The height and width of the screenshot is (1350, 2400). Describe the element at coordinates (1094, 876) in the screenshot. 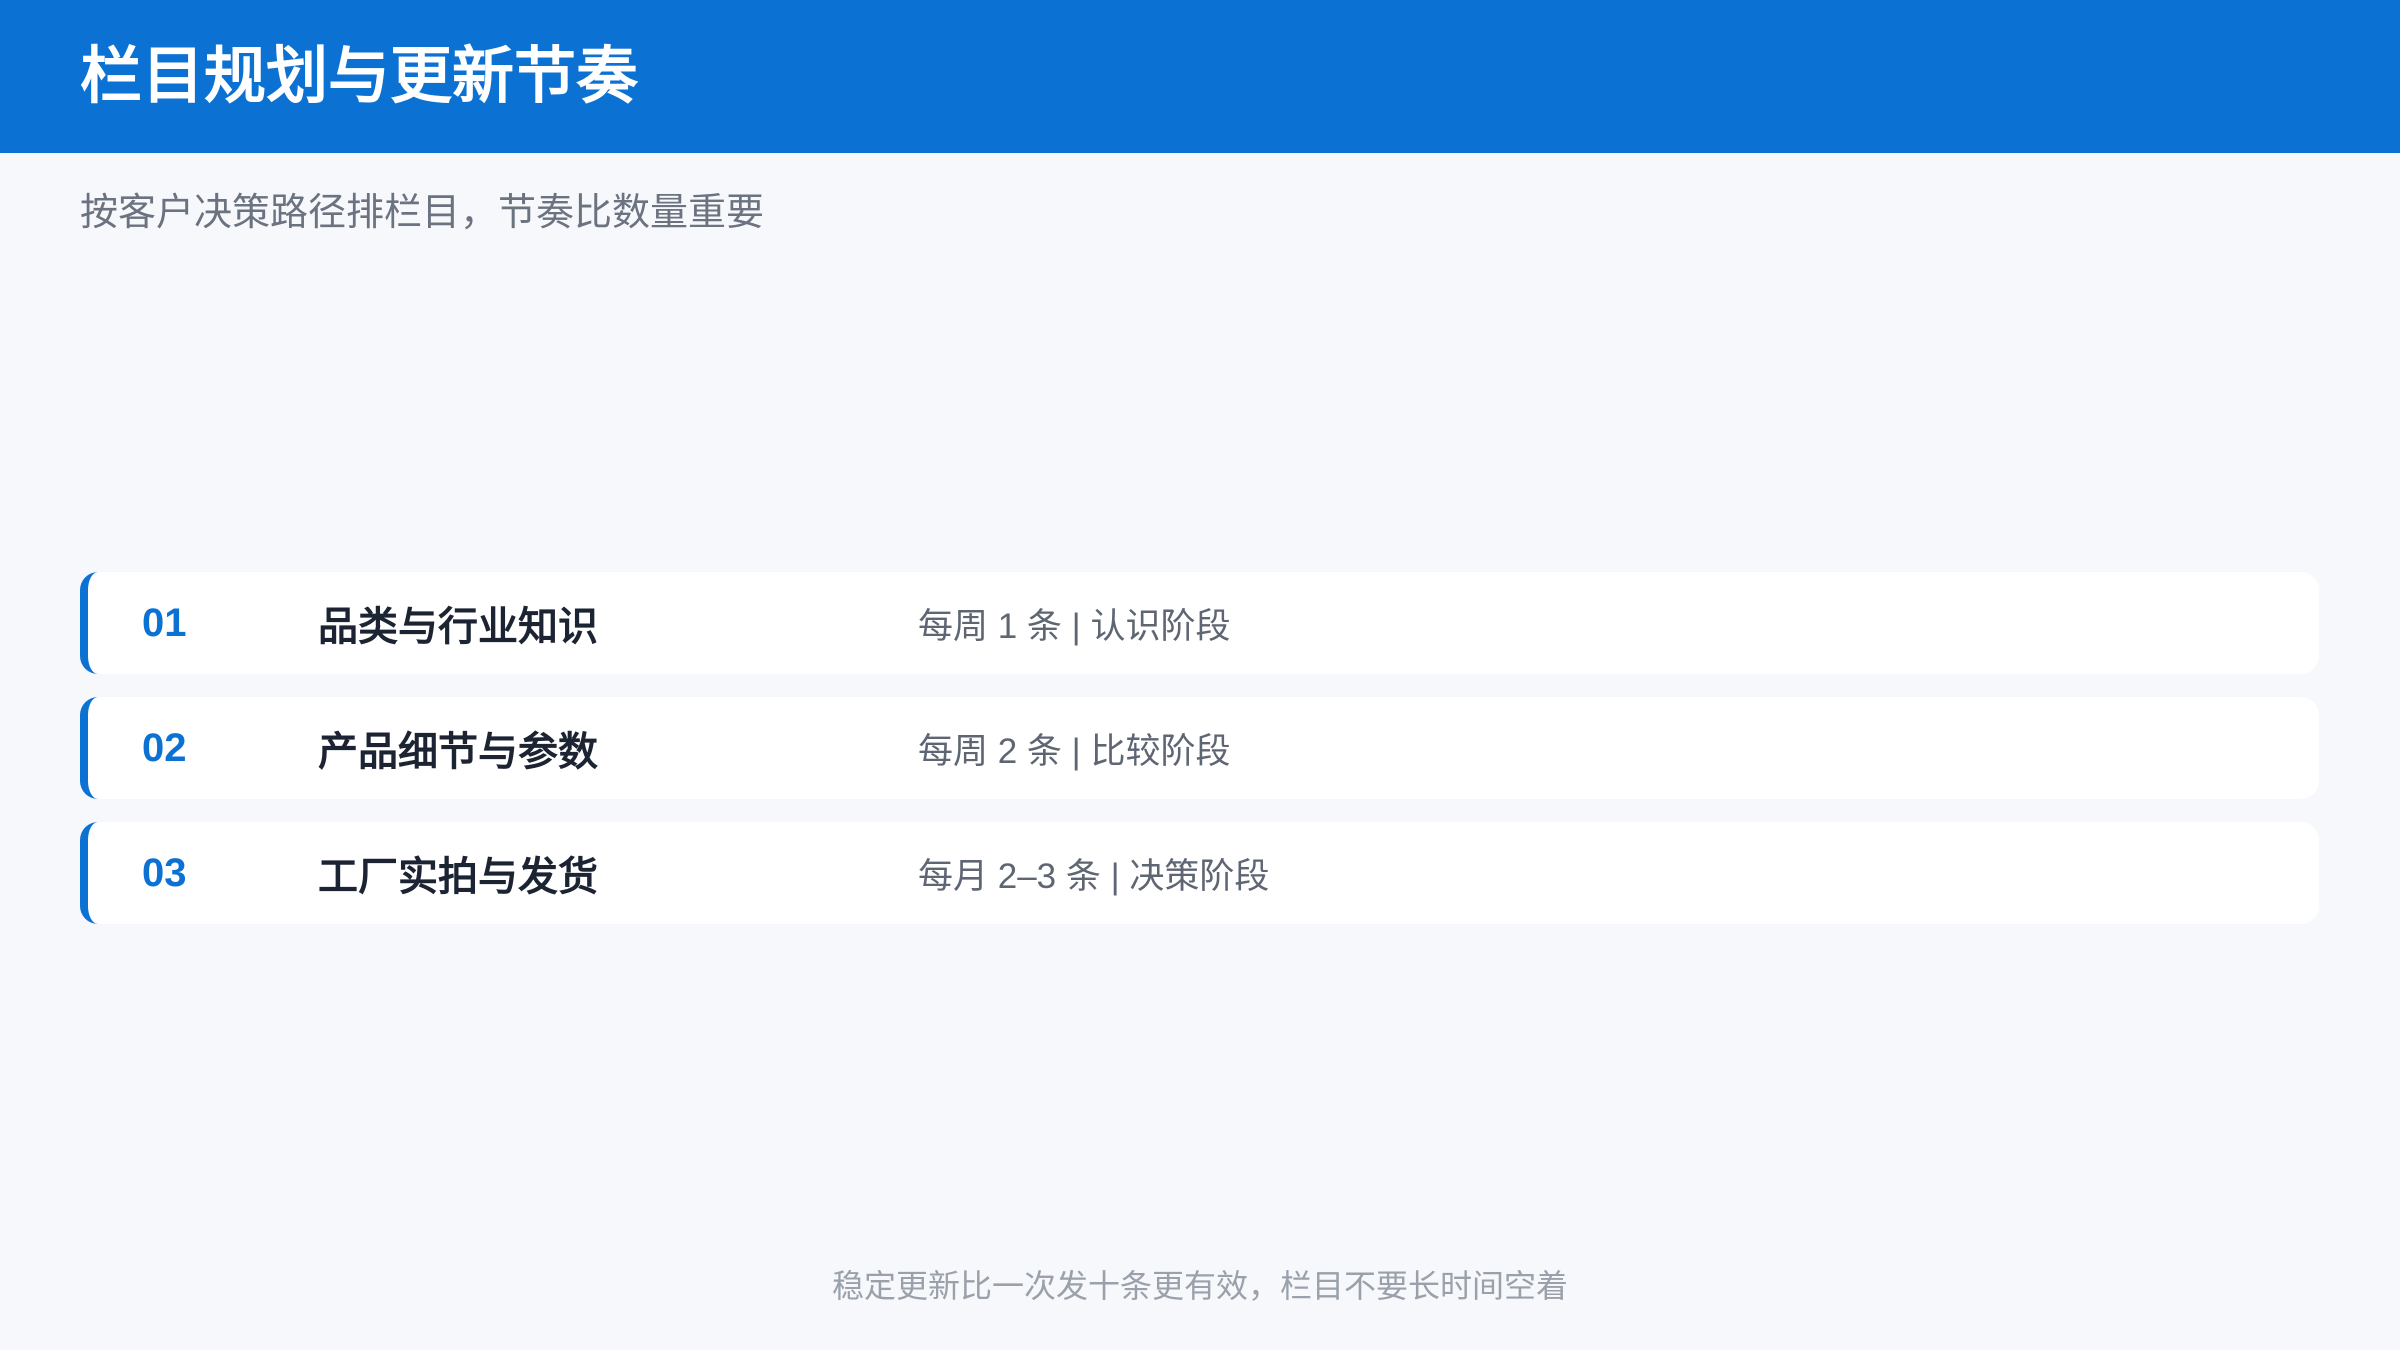

I see `list-item-schedule: 每月 2–3 条 | 决策阶段` at that location.